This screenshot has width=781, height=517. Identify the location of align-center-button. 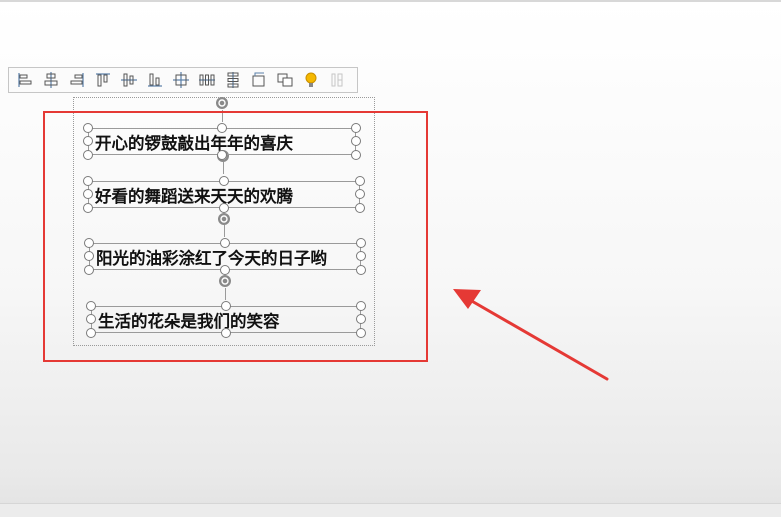
(51, 80).